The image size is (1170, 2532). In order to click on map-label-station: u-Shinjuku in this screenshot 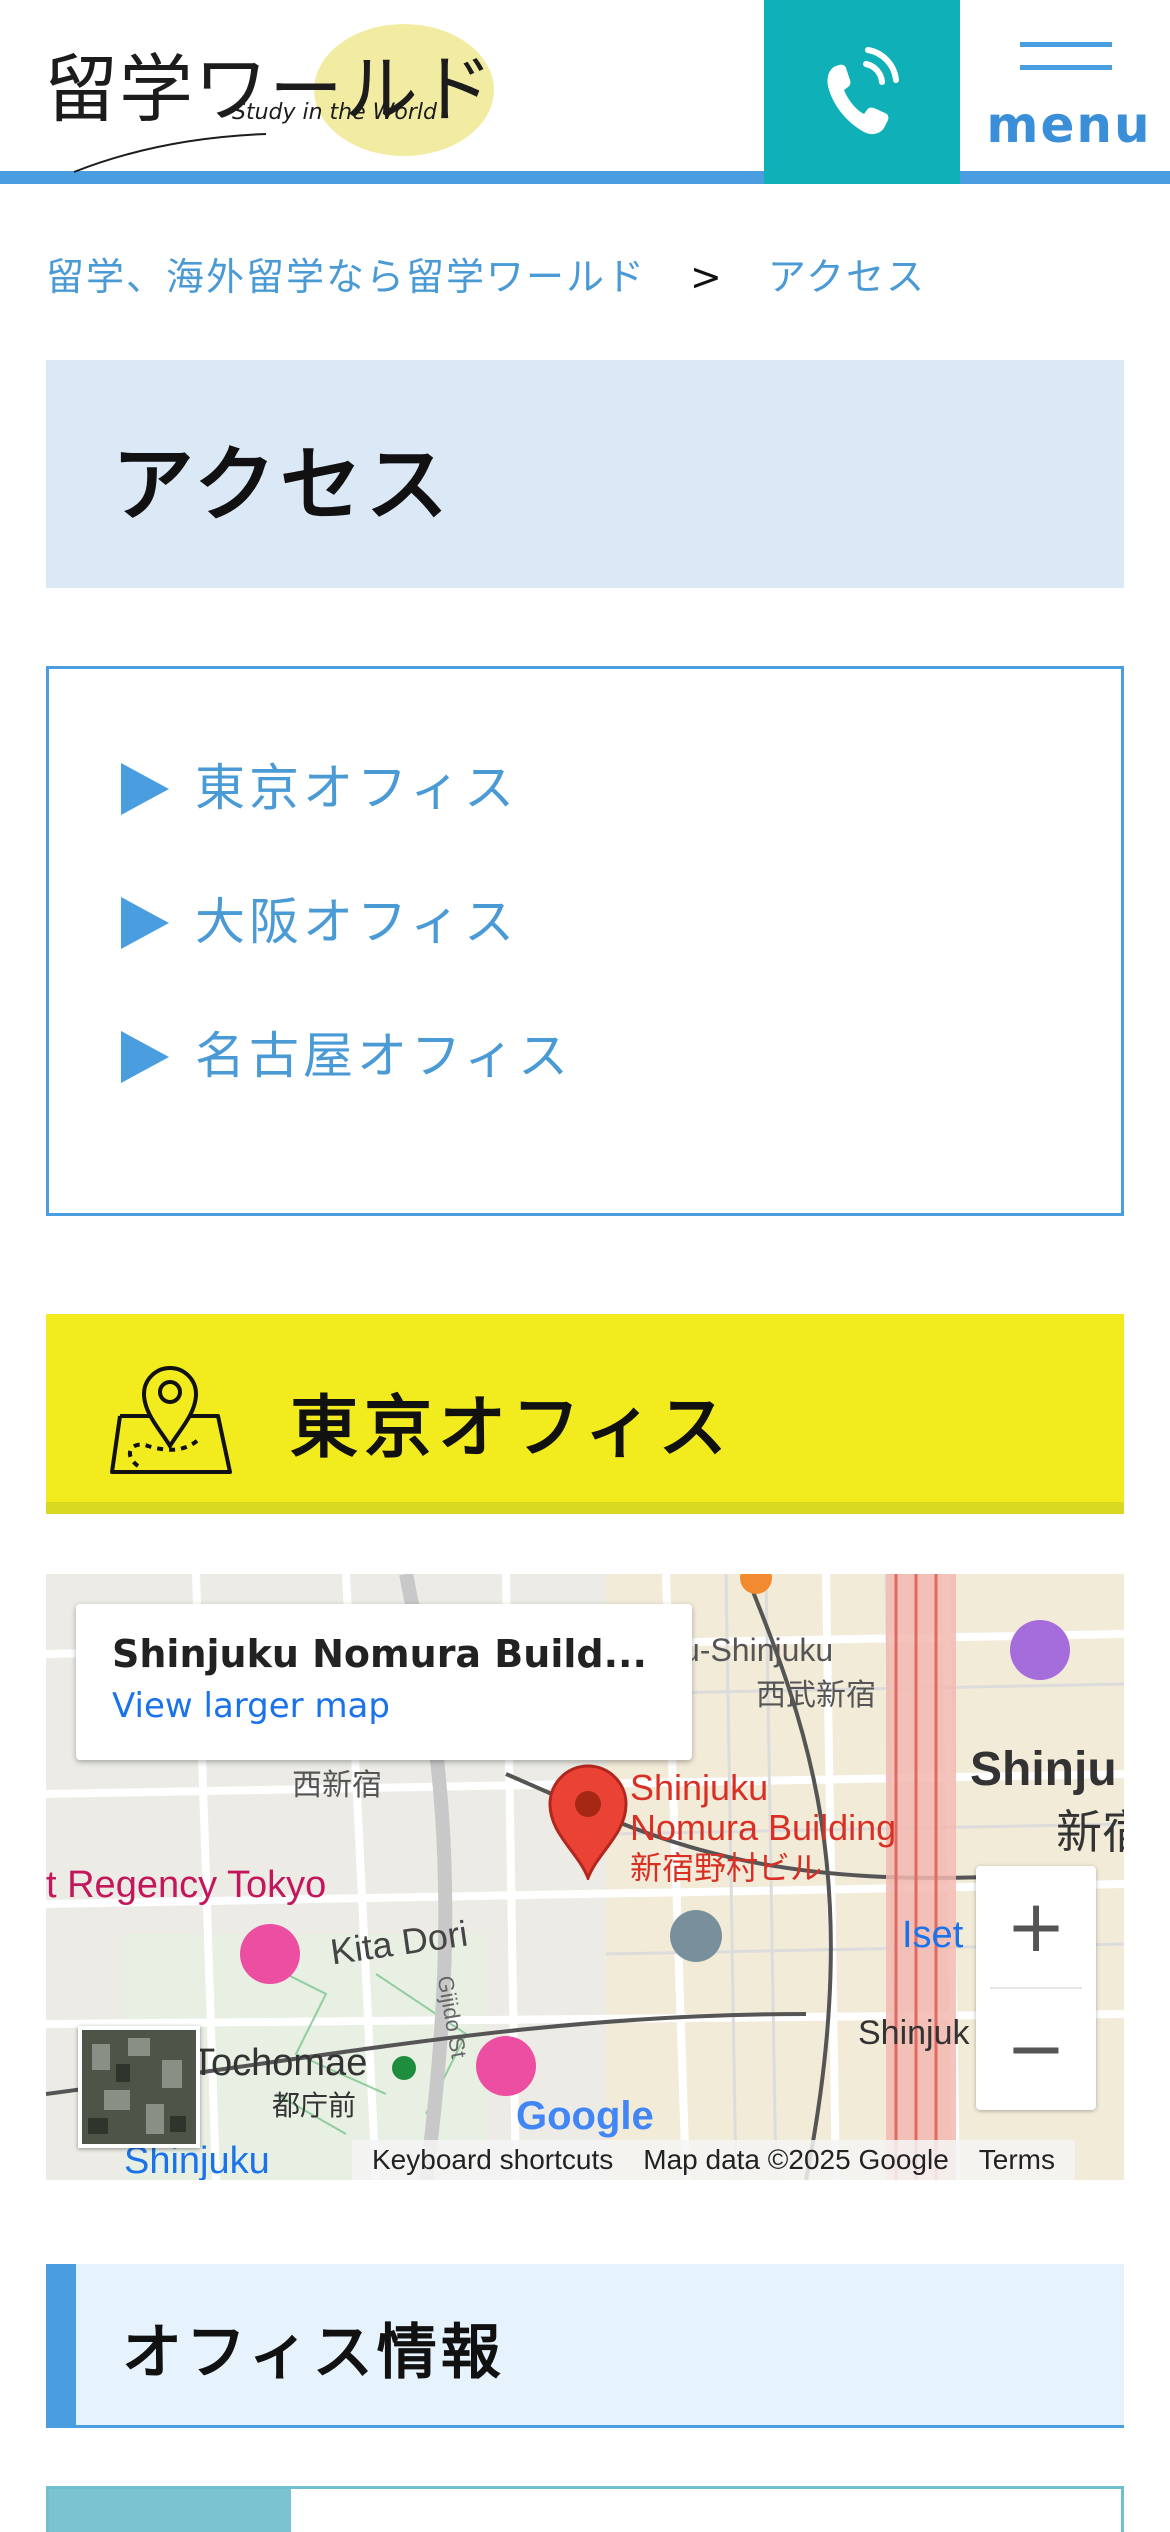, I will do `click(758, 1650)`.